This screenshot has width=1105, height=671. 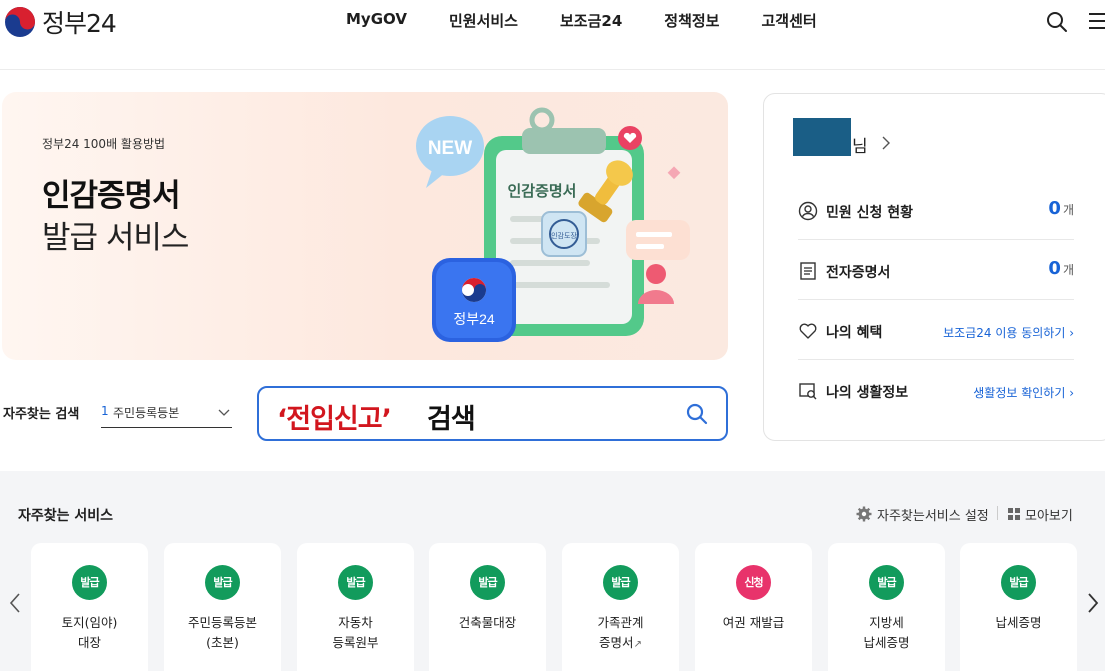 I want to click on main-nav: MyGOV 민원서비스 보조금24 정책정보 고객센터, so click(x=581, y=20).